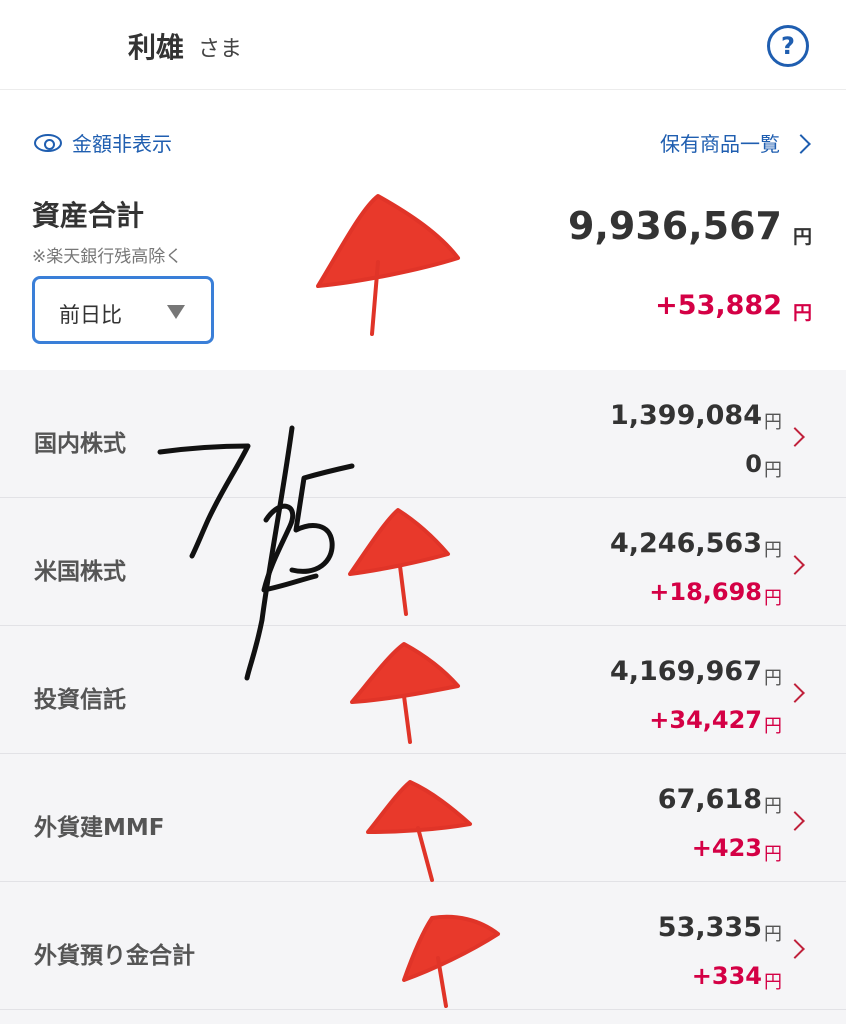 This screenshot has height=1024, width=846. What do you see at coordinates (423, 434) in the screenshot?
I see `asset-row-domestic-stocks: 国内株式 1,399,084 円 0 円` at bounding box center [423, 434].